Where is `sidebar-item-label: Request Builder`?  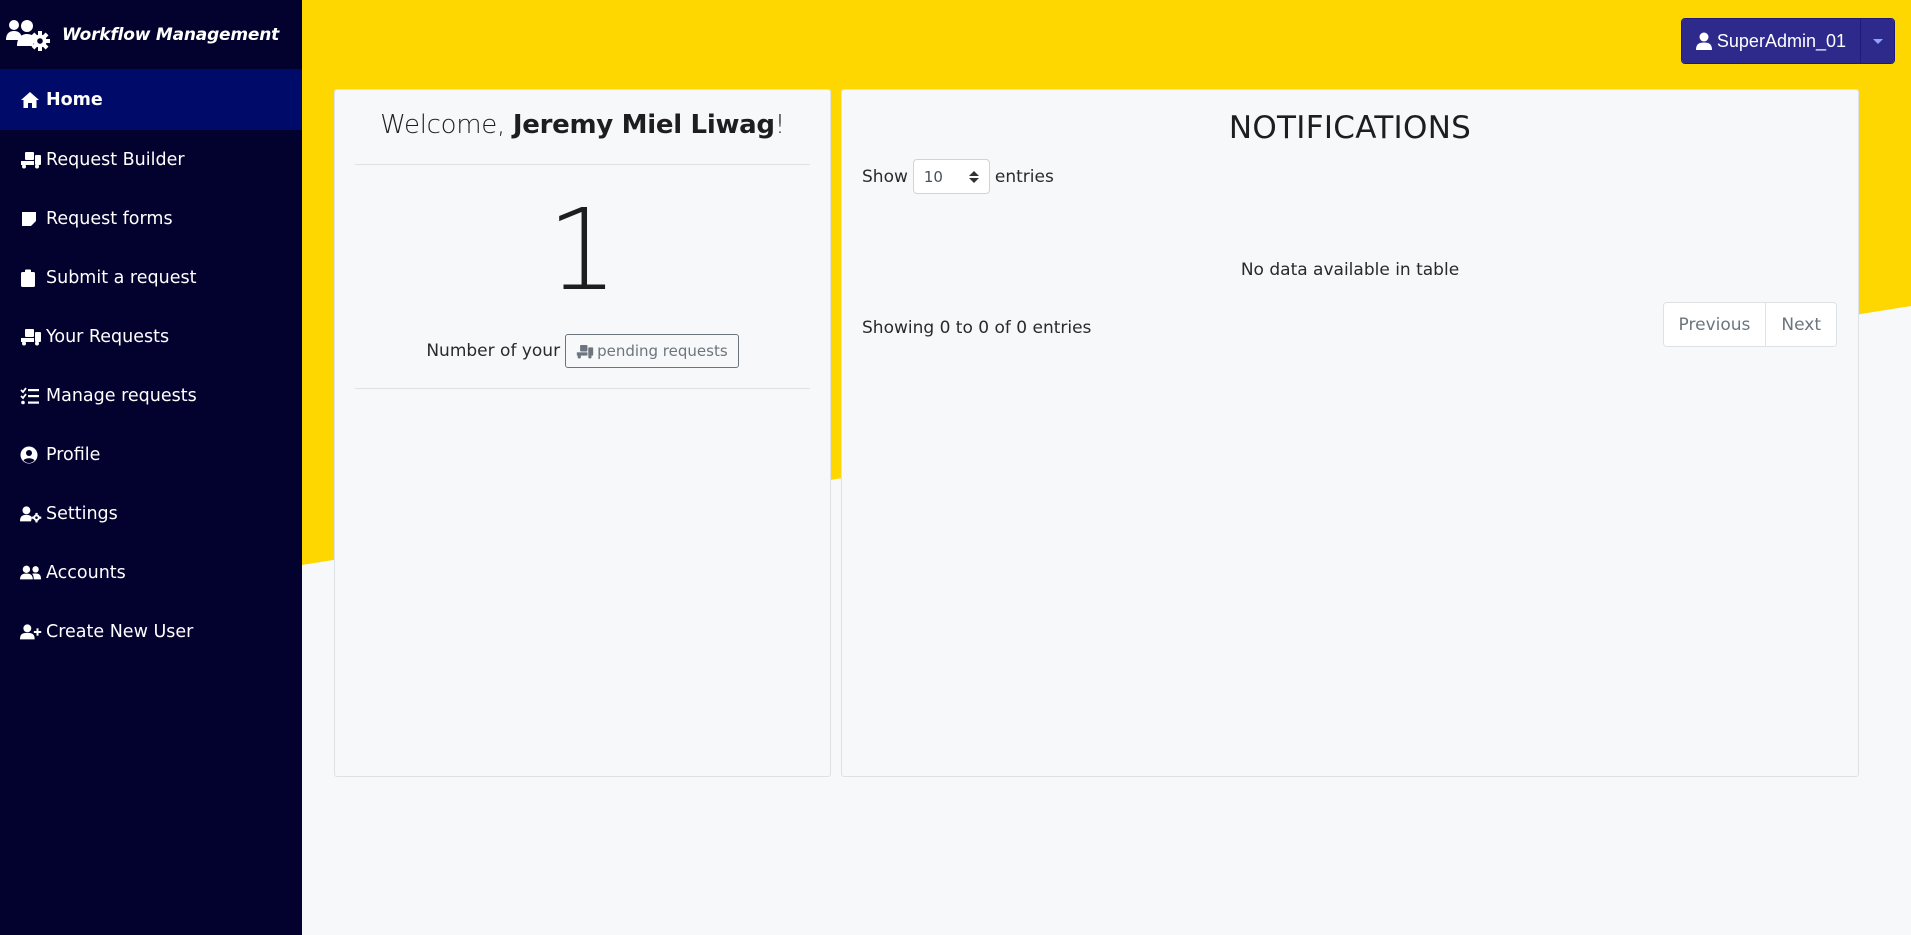
sidebar-item-label: Request Builder is located at coordinates (115, 159).